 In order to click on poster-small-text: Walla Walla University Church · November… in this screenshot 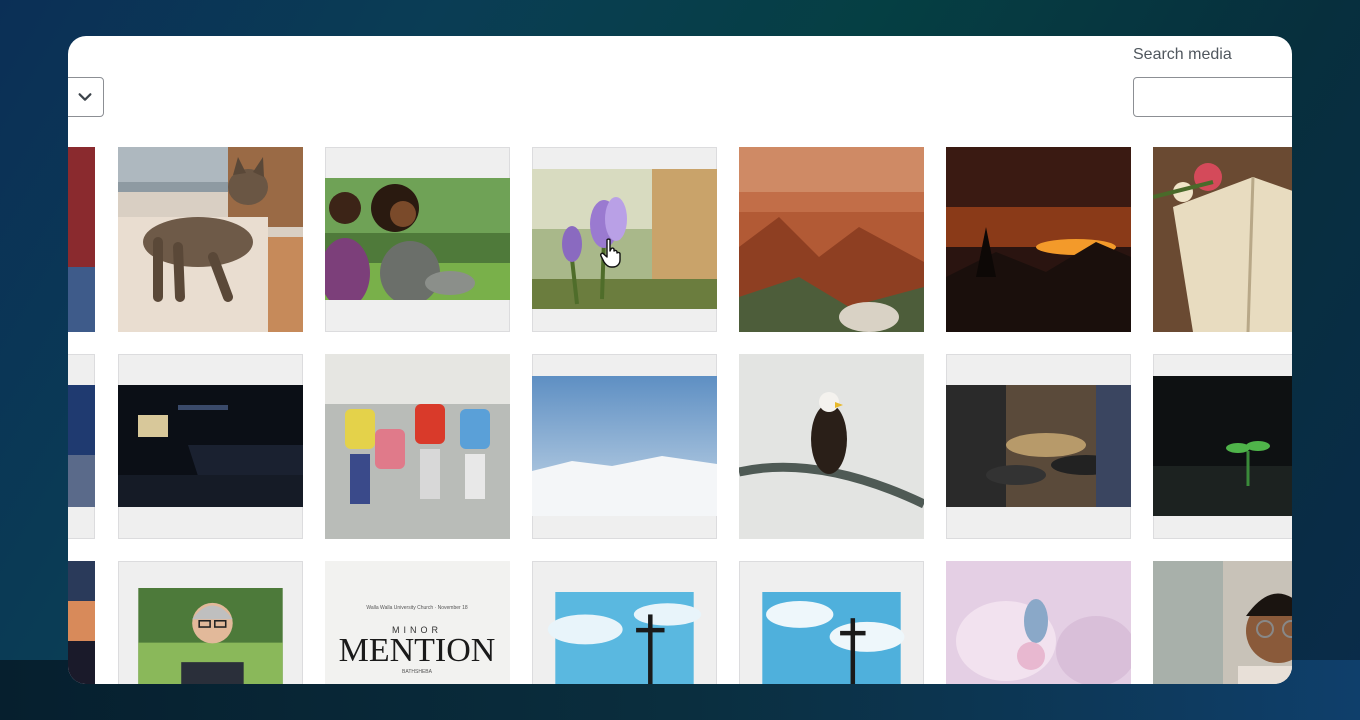, I will do `click(417, 608)`.